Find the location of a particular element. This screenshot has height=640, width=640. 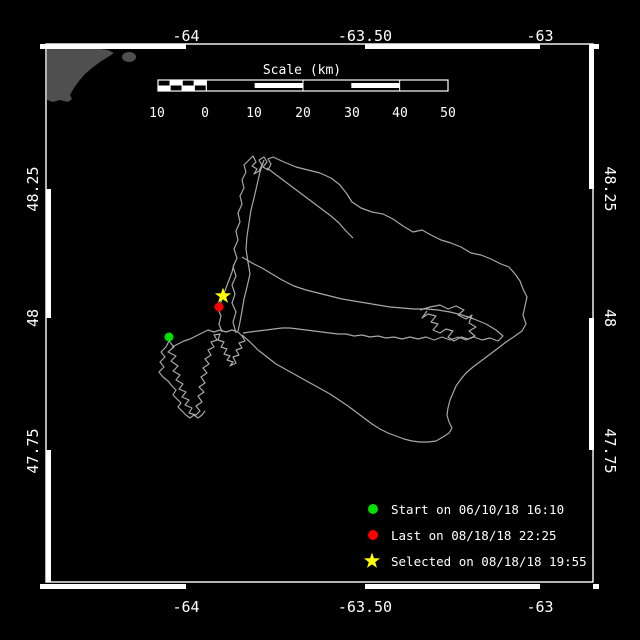

top-axis-tick-label: -64 is located at coordinates (185, 36).